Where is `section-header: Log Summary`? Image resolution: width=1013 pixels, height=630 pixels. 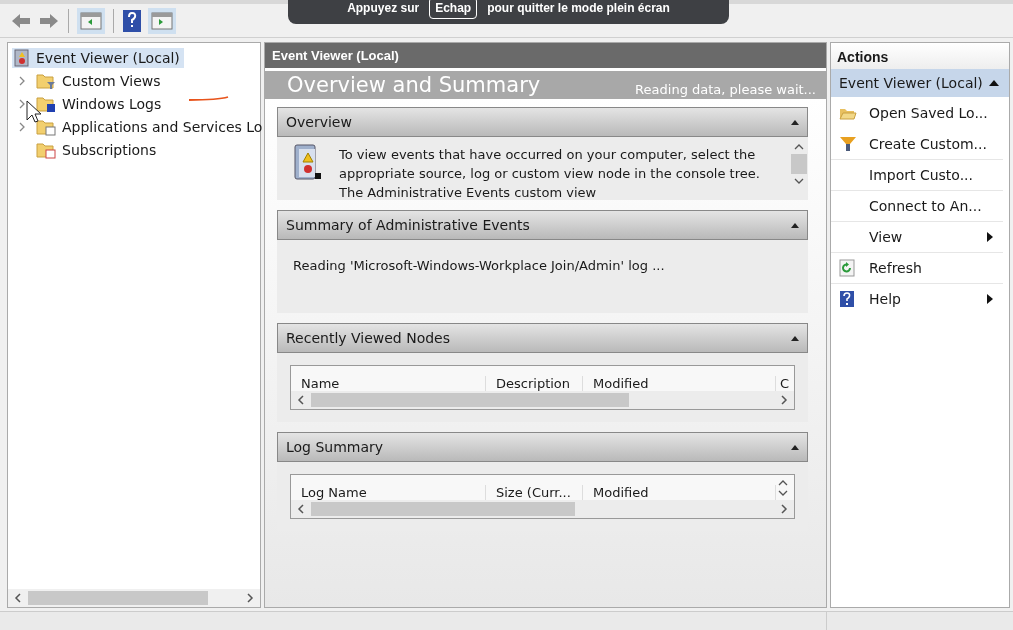 section-header: Log Summary is located at coordinates (542, 447).